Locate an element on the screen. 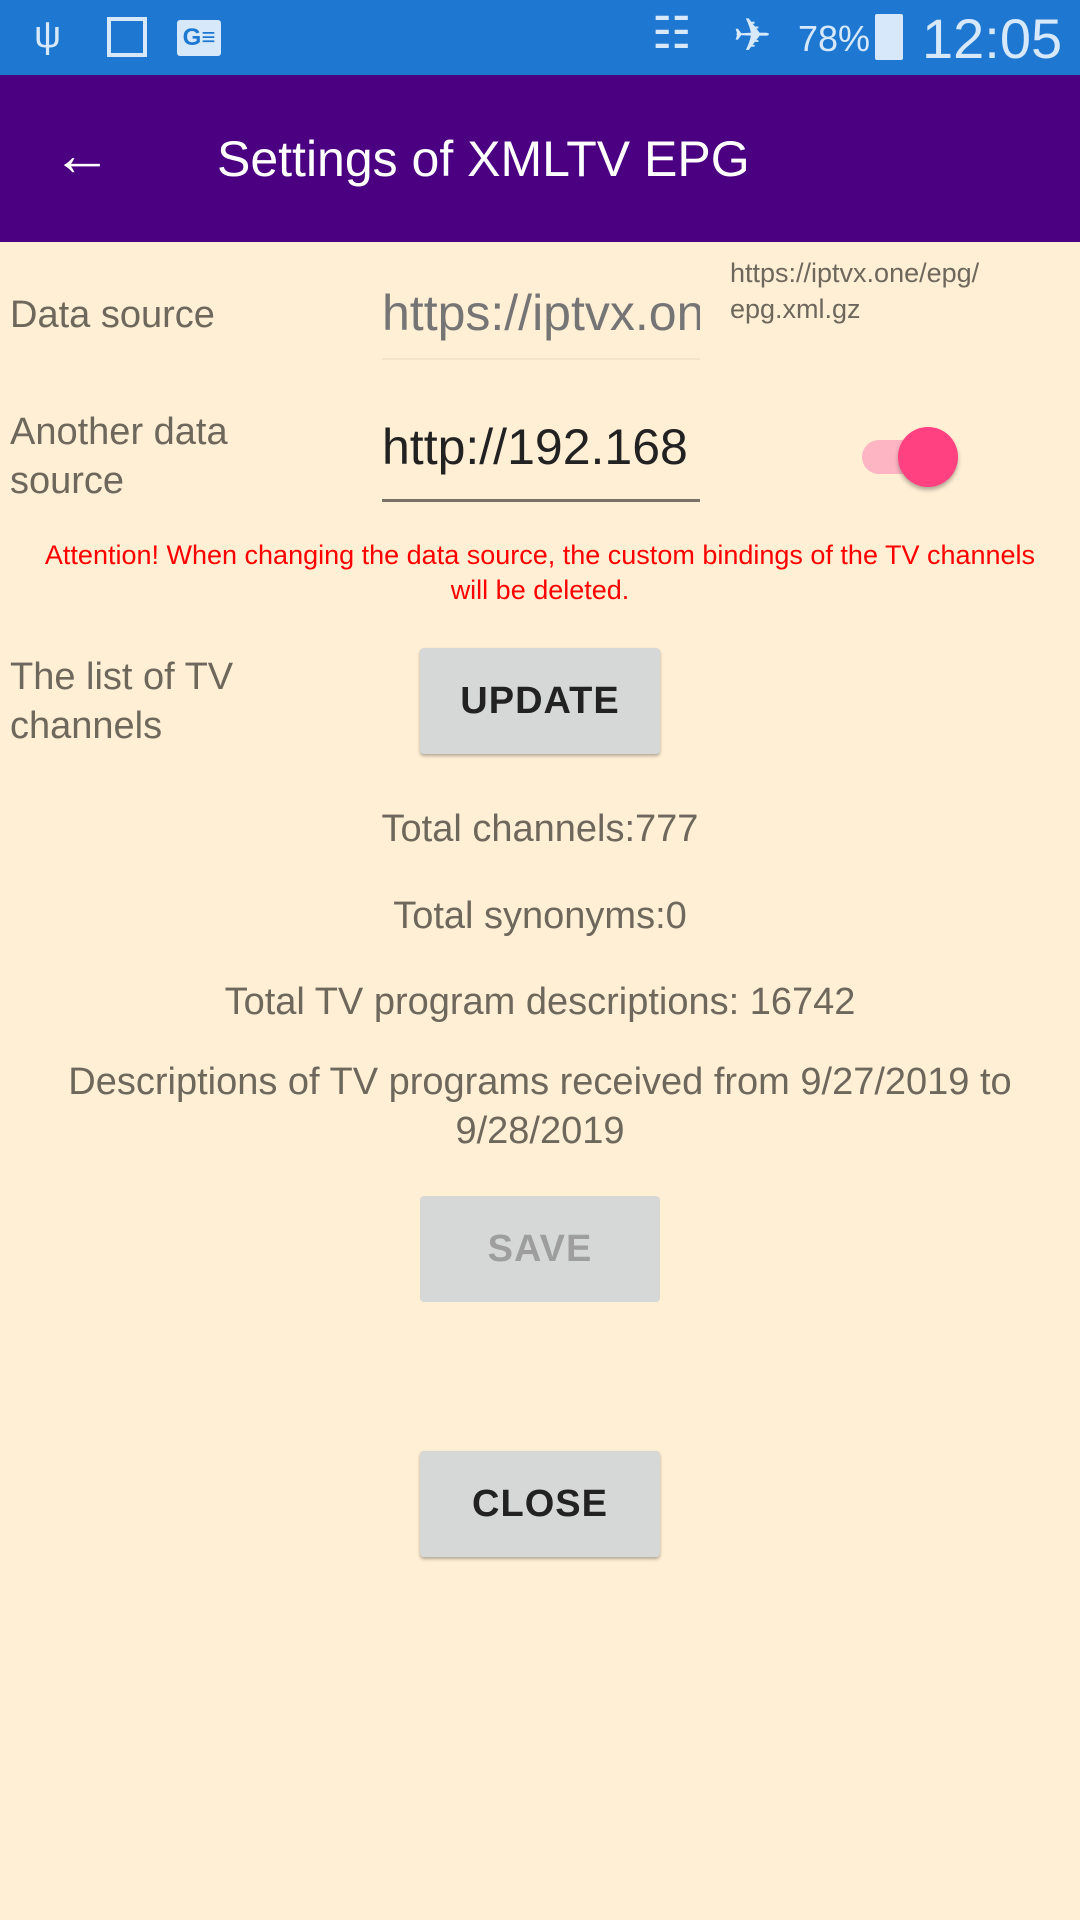  page-title: Settings of XMLTV EPG is located at coordinates (483, 159).